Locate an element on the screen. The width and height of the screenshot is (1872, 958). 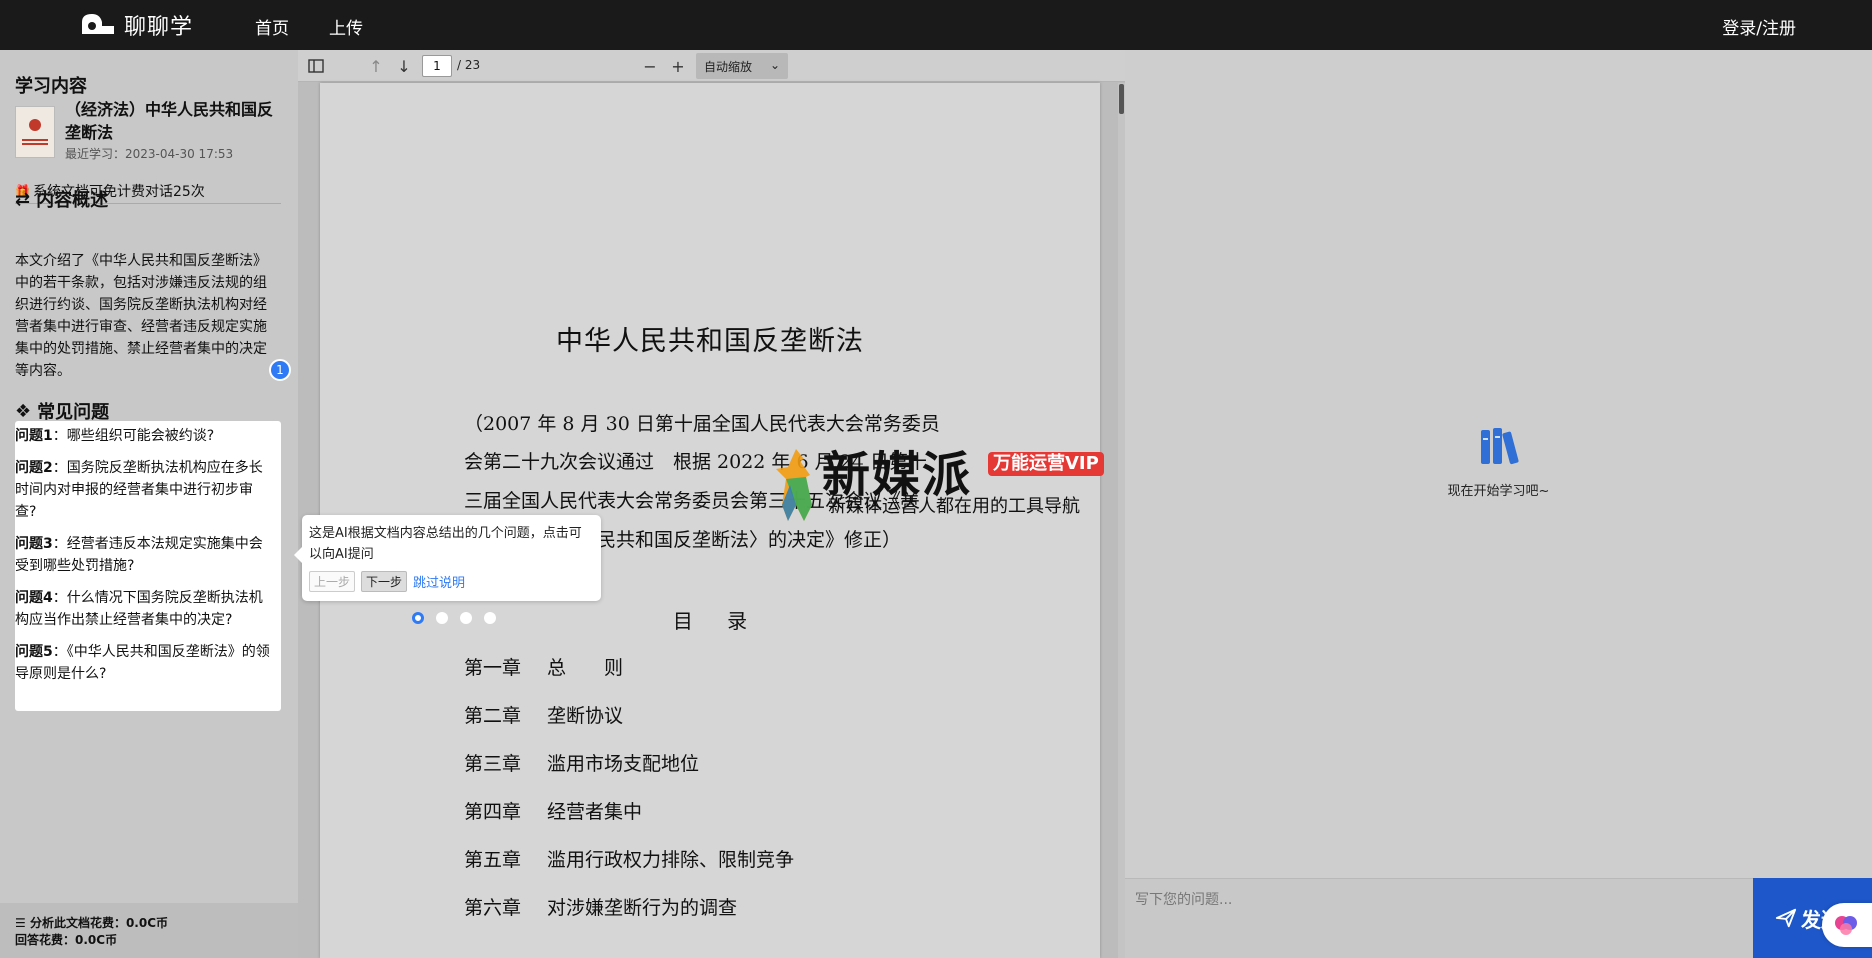
zoom-out-icon: − is located at coordinates (650, 66).